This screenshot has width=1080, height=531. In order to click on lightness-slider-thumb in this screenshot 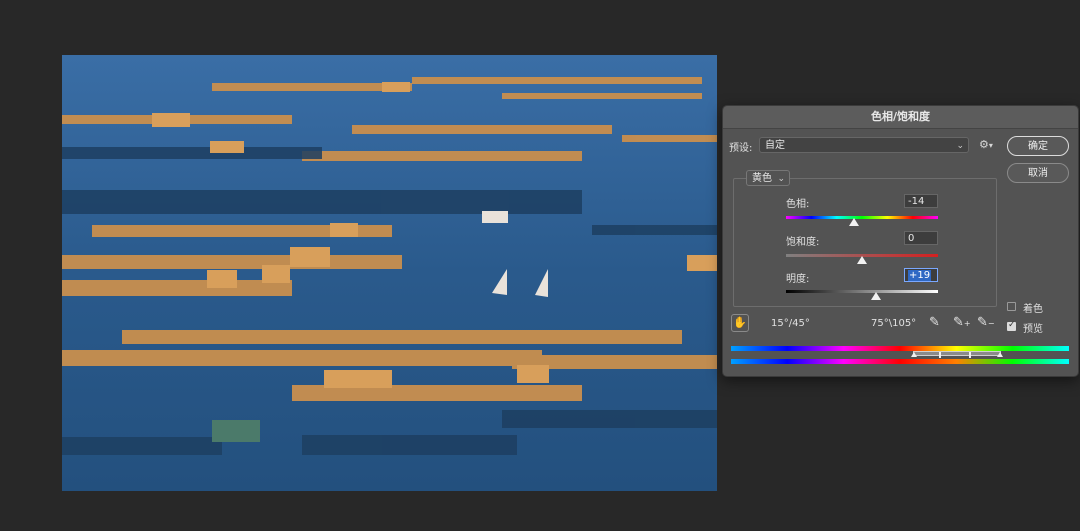, I will do `click(876, 296)`.